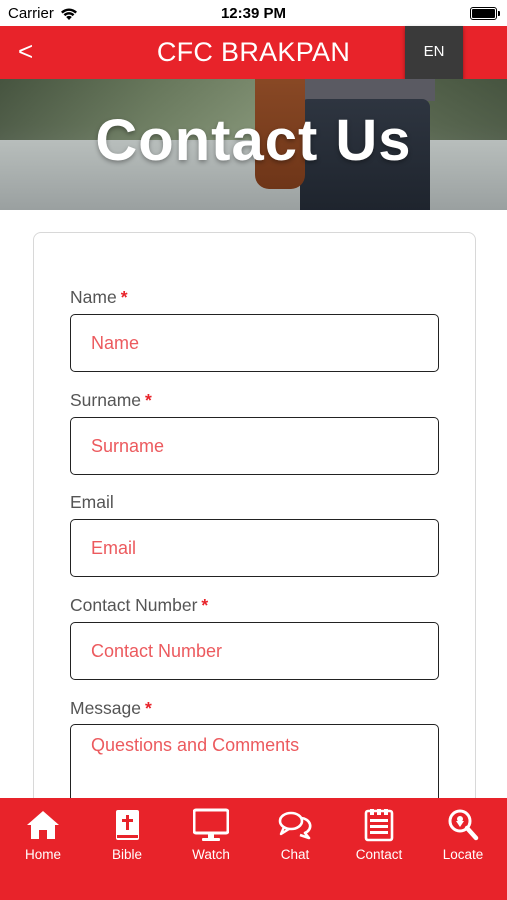 Image resolution: width=507 pixels, height=900 pixels. Describe the element at coordinates (254, 651) in the screenshot. I see `contact-number-field` at that location.